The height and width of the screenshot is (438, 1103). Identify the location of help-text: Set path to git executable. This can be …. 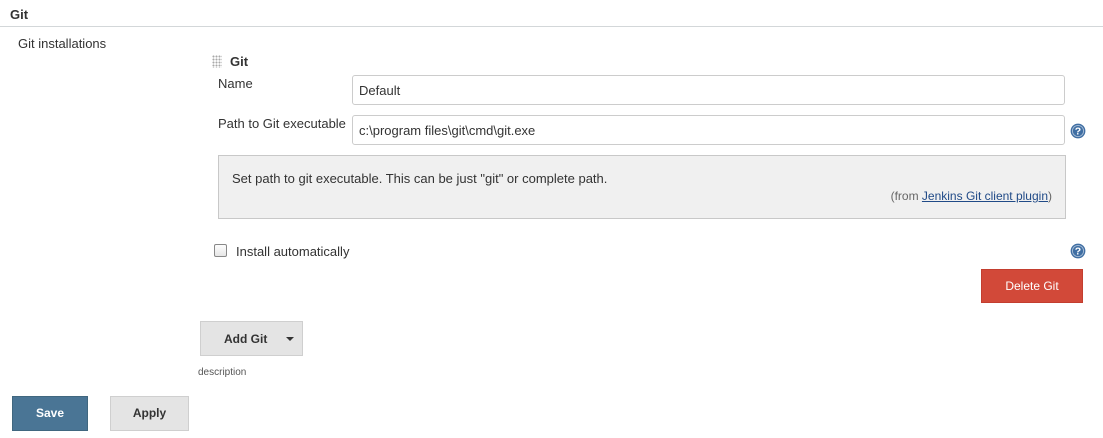
(420, 178).